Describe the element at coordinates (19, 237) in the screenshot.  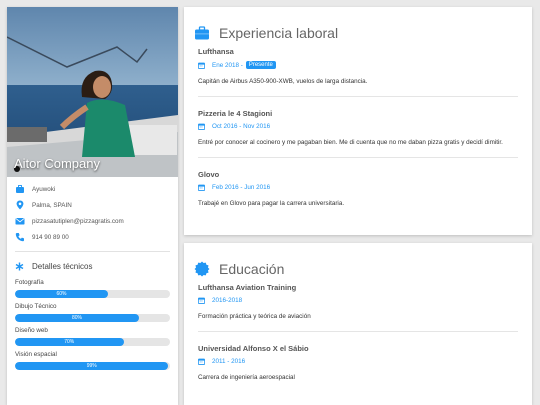
I see `phone-icon` at that location.